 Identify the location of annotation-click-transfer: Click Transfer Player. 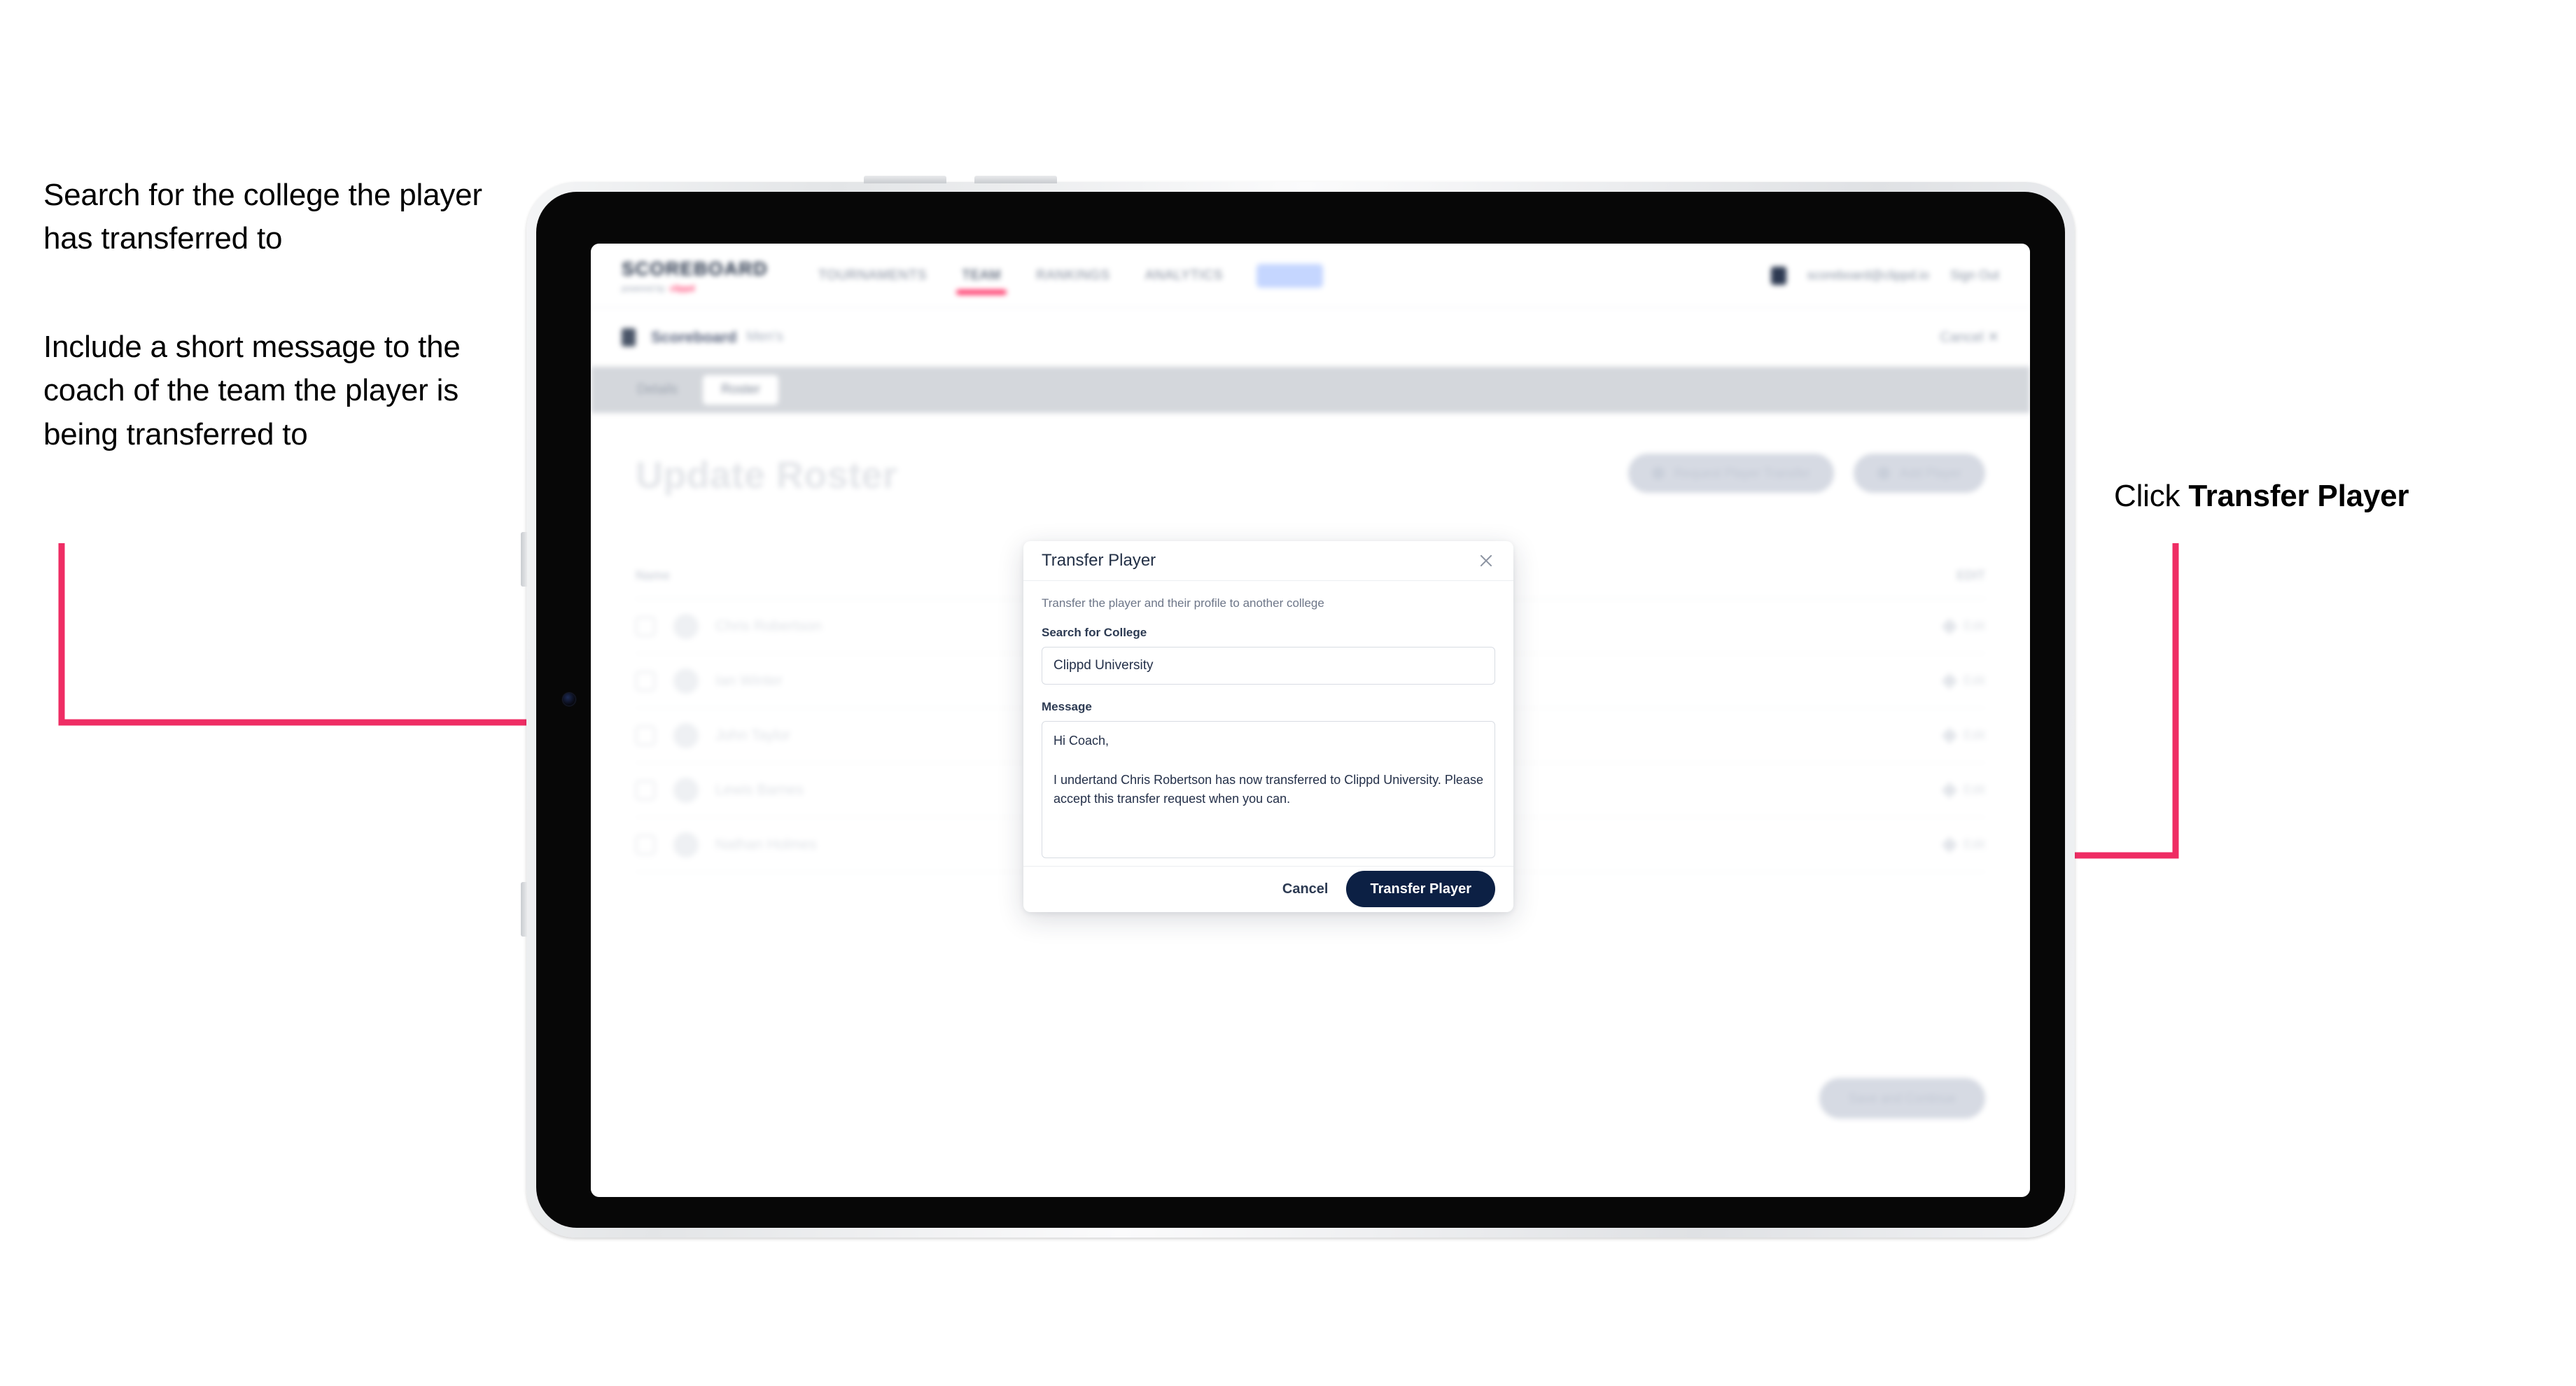
(2331, 496).